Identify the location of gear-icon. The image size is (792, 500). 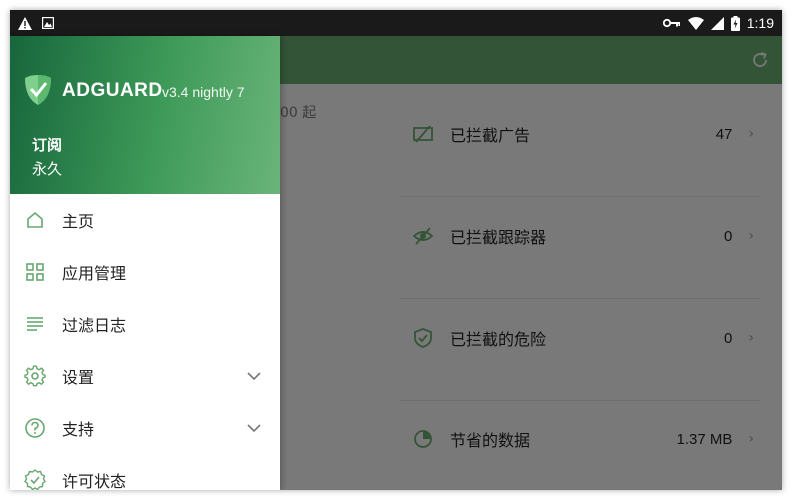
(35, 376).